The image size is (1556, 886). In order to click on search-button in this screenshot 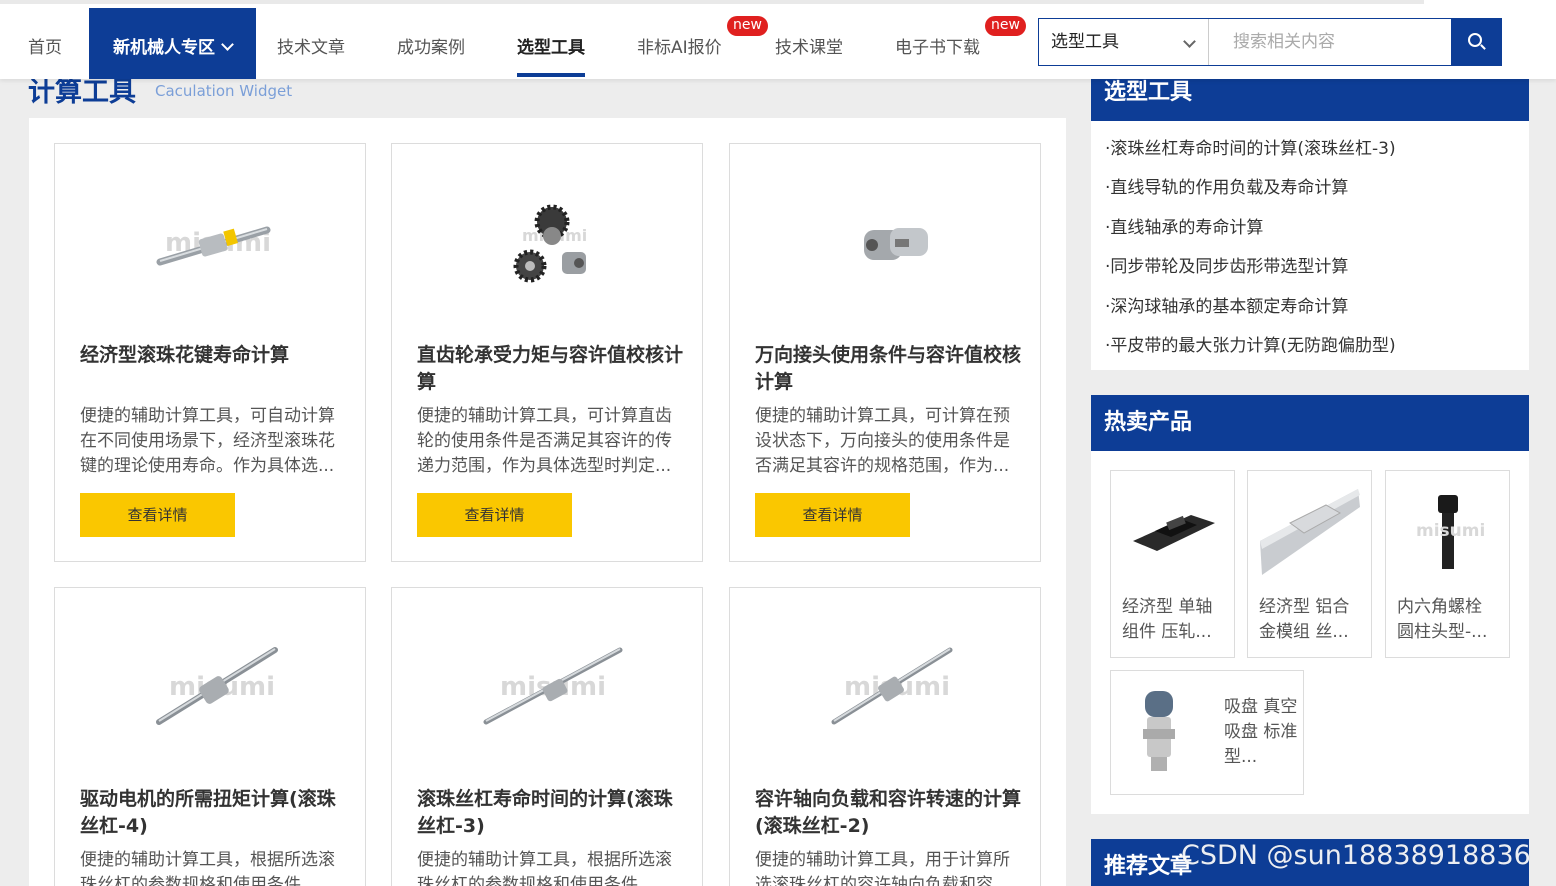, I will do `click(1476, 42)`.